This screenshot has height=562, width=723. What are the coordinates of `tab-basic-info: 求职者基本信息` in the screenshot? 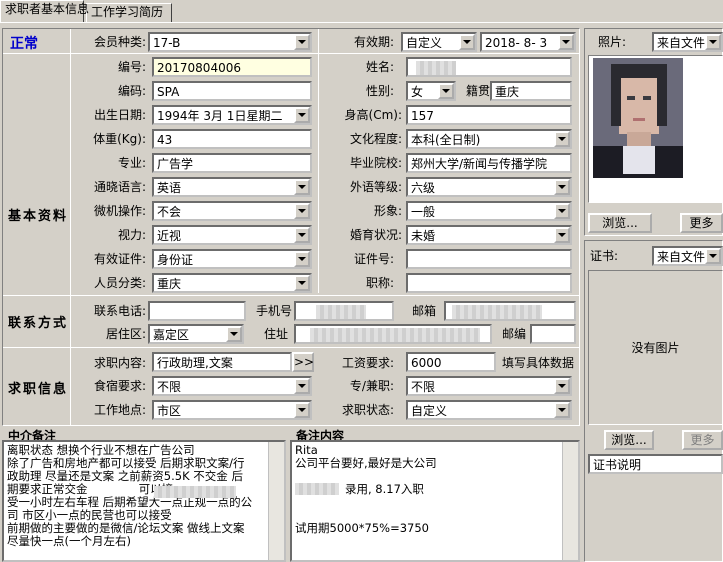 It's located at (44, 11).